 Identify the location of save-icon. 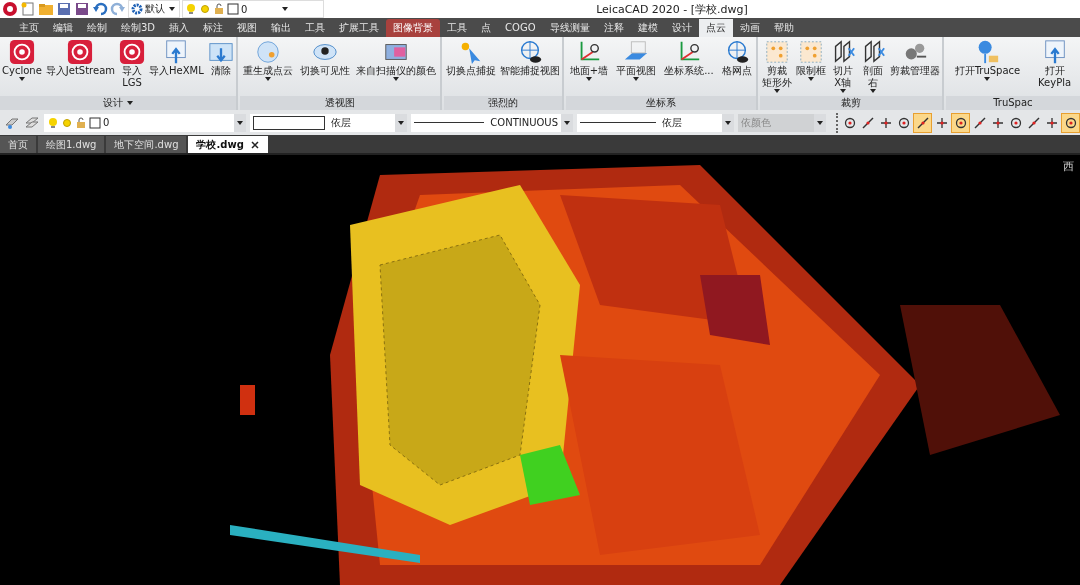
(64, 9).